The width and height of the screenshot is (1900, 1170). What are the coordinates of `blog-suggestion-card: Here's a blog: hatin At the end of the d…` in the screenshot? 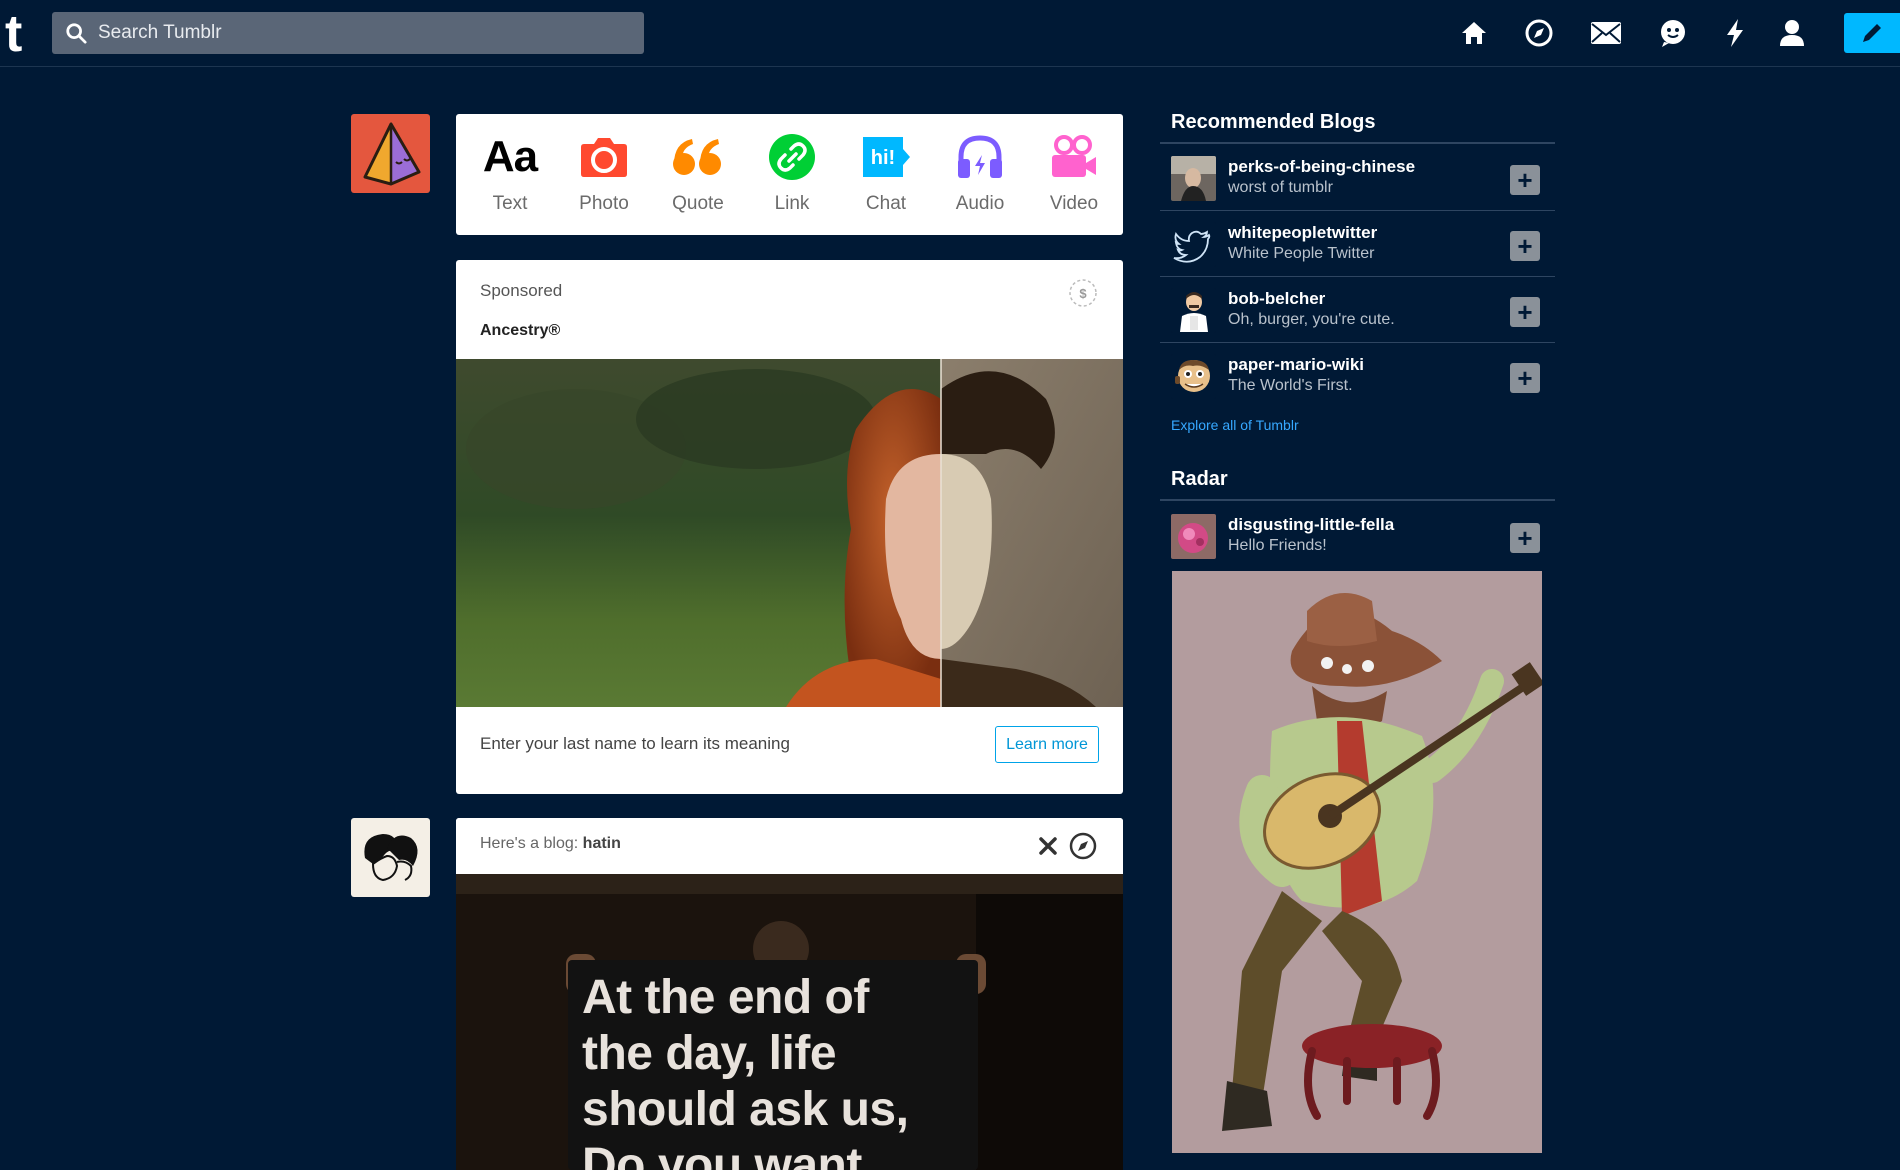 It's located at (789, 994).